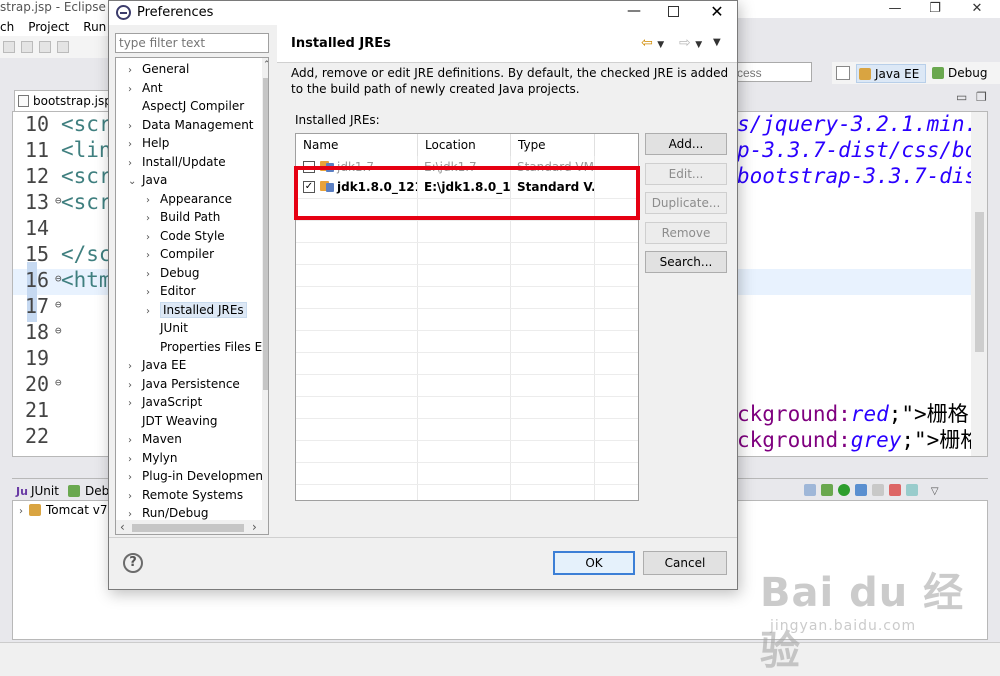 Image resolution: width=1000 pixels, height=676 pixels. I want to click on editor-scroll-thumb, so click(979, 282).